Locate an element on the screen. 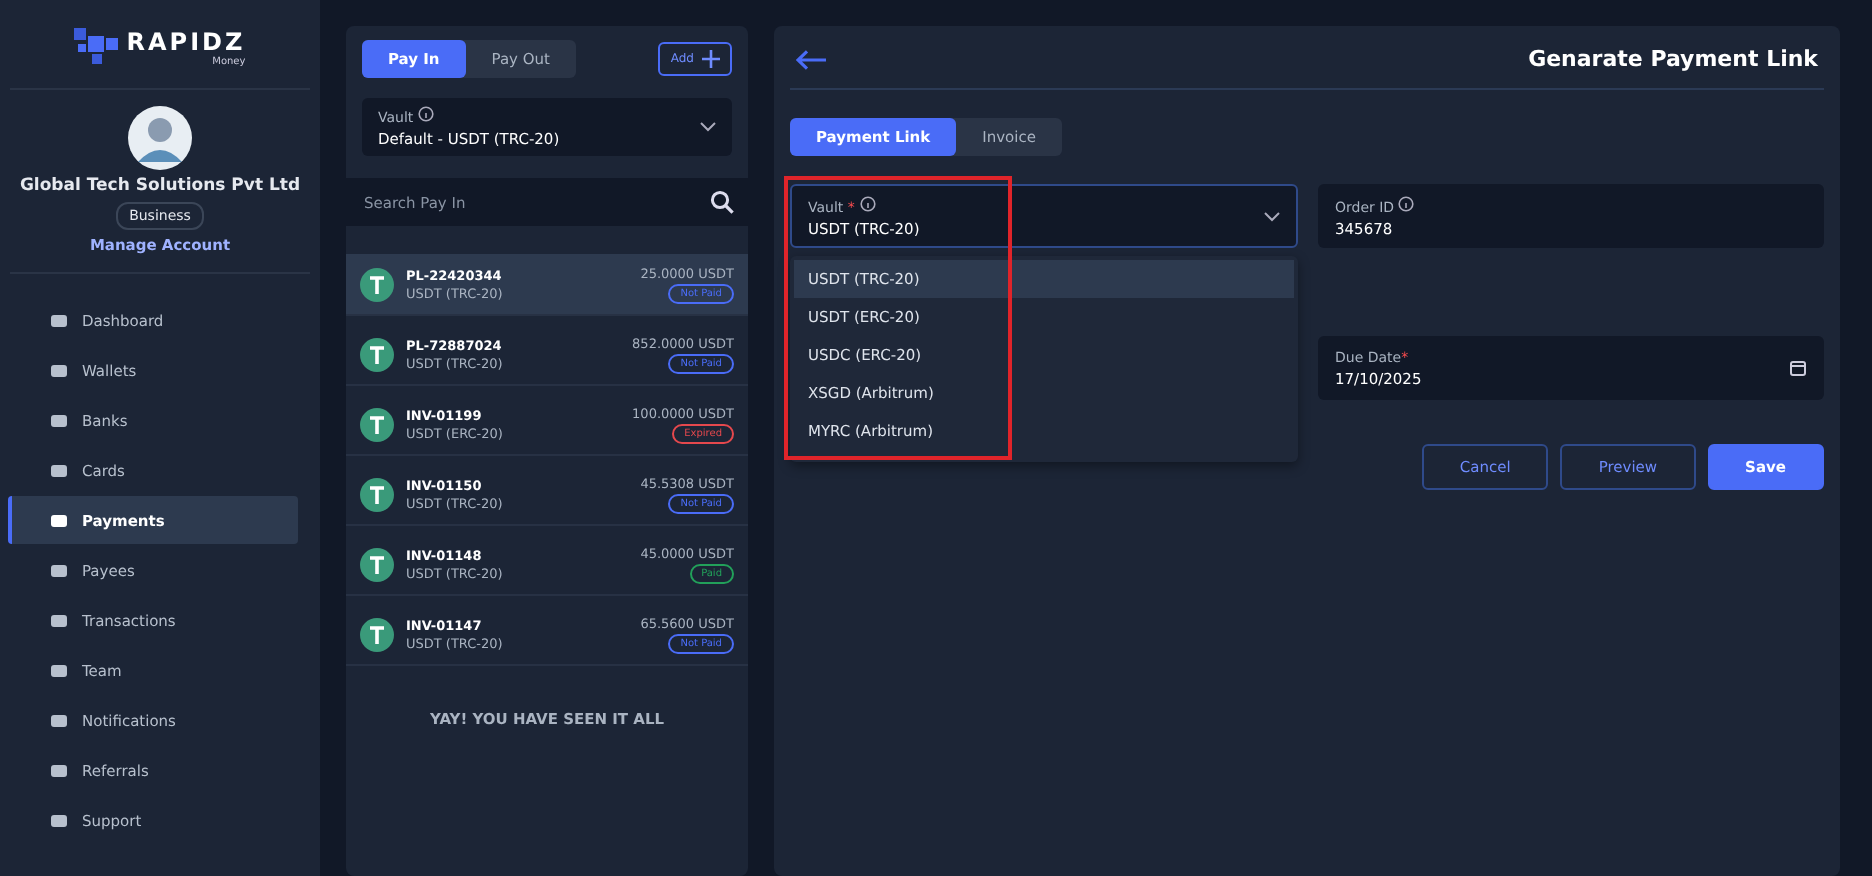  search-icon is located at coordinates (722, 202).